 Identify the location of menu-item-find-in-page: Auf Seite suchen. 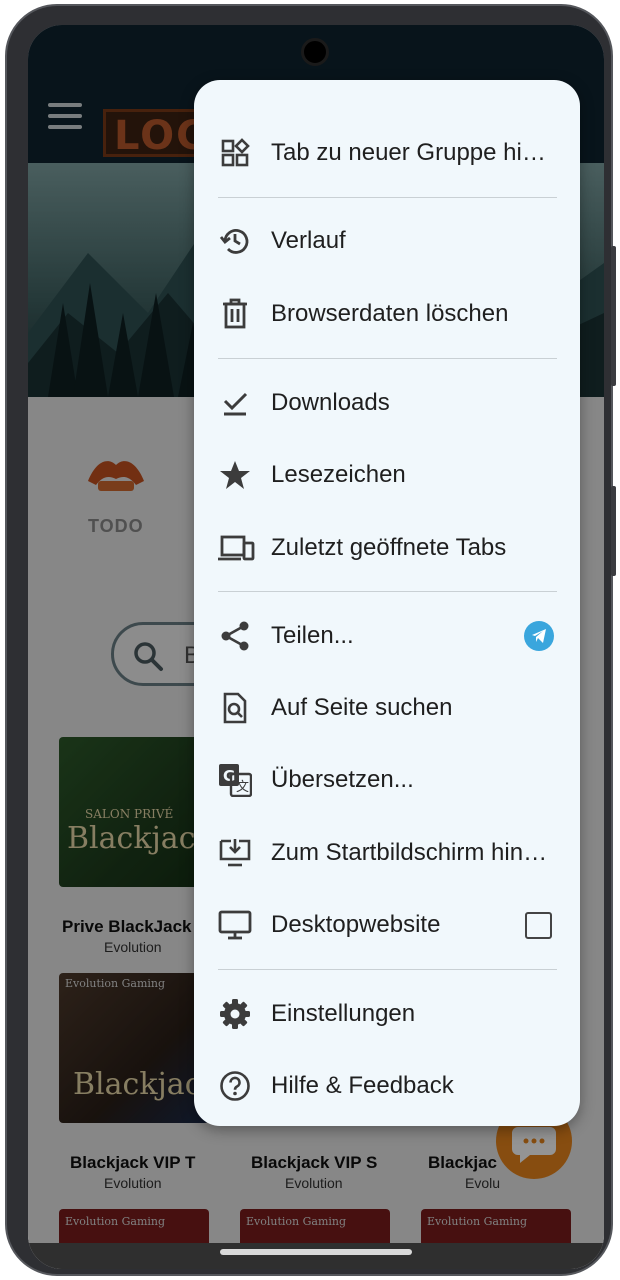
(387, 708).